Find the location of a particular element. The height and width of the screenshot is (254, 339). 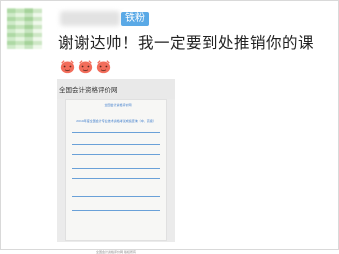

site-header: 全国会计资格评价网 is located at coordinates (116, 89).